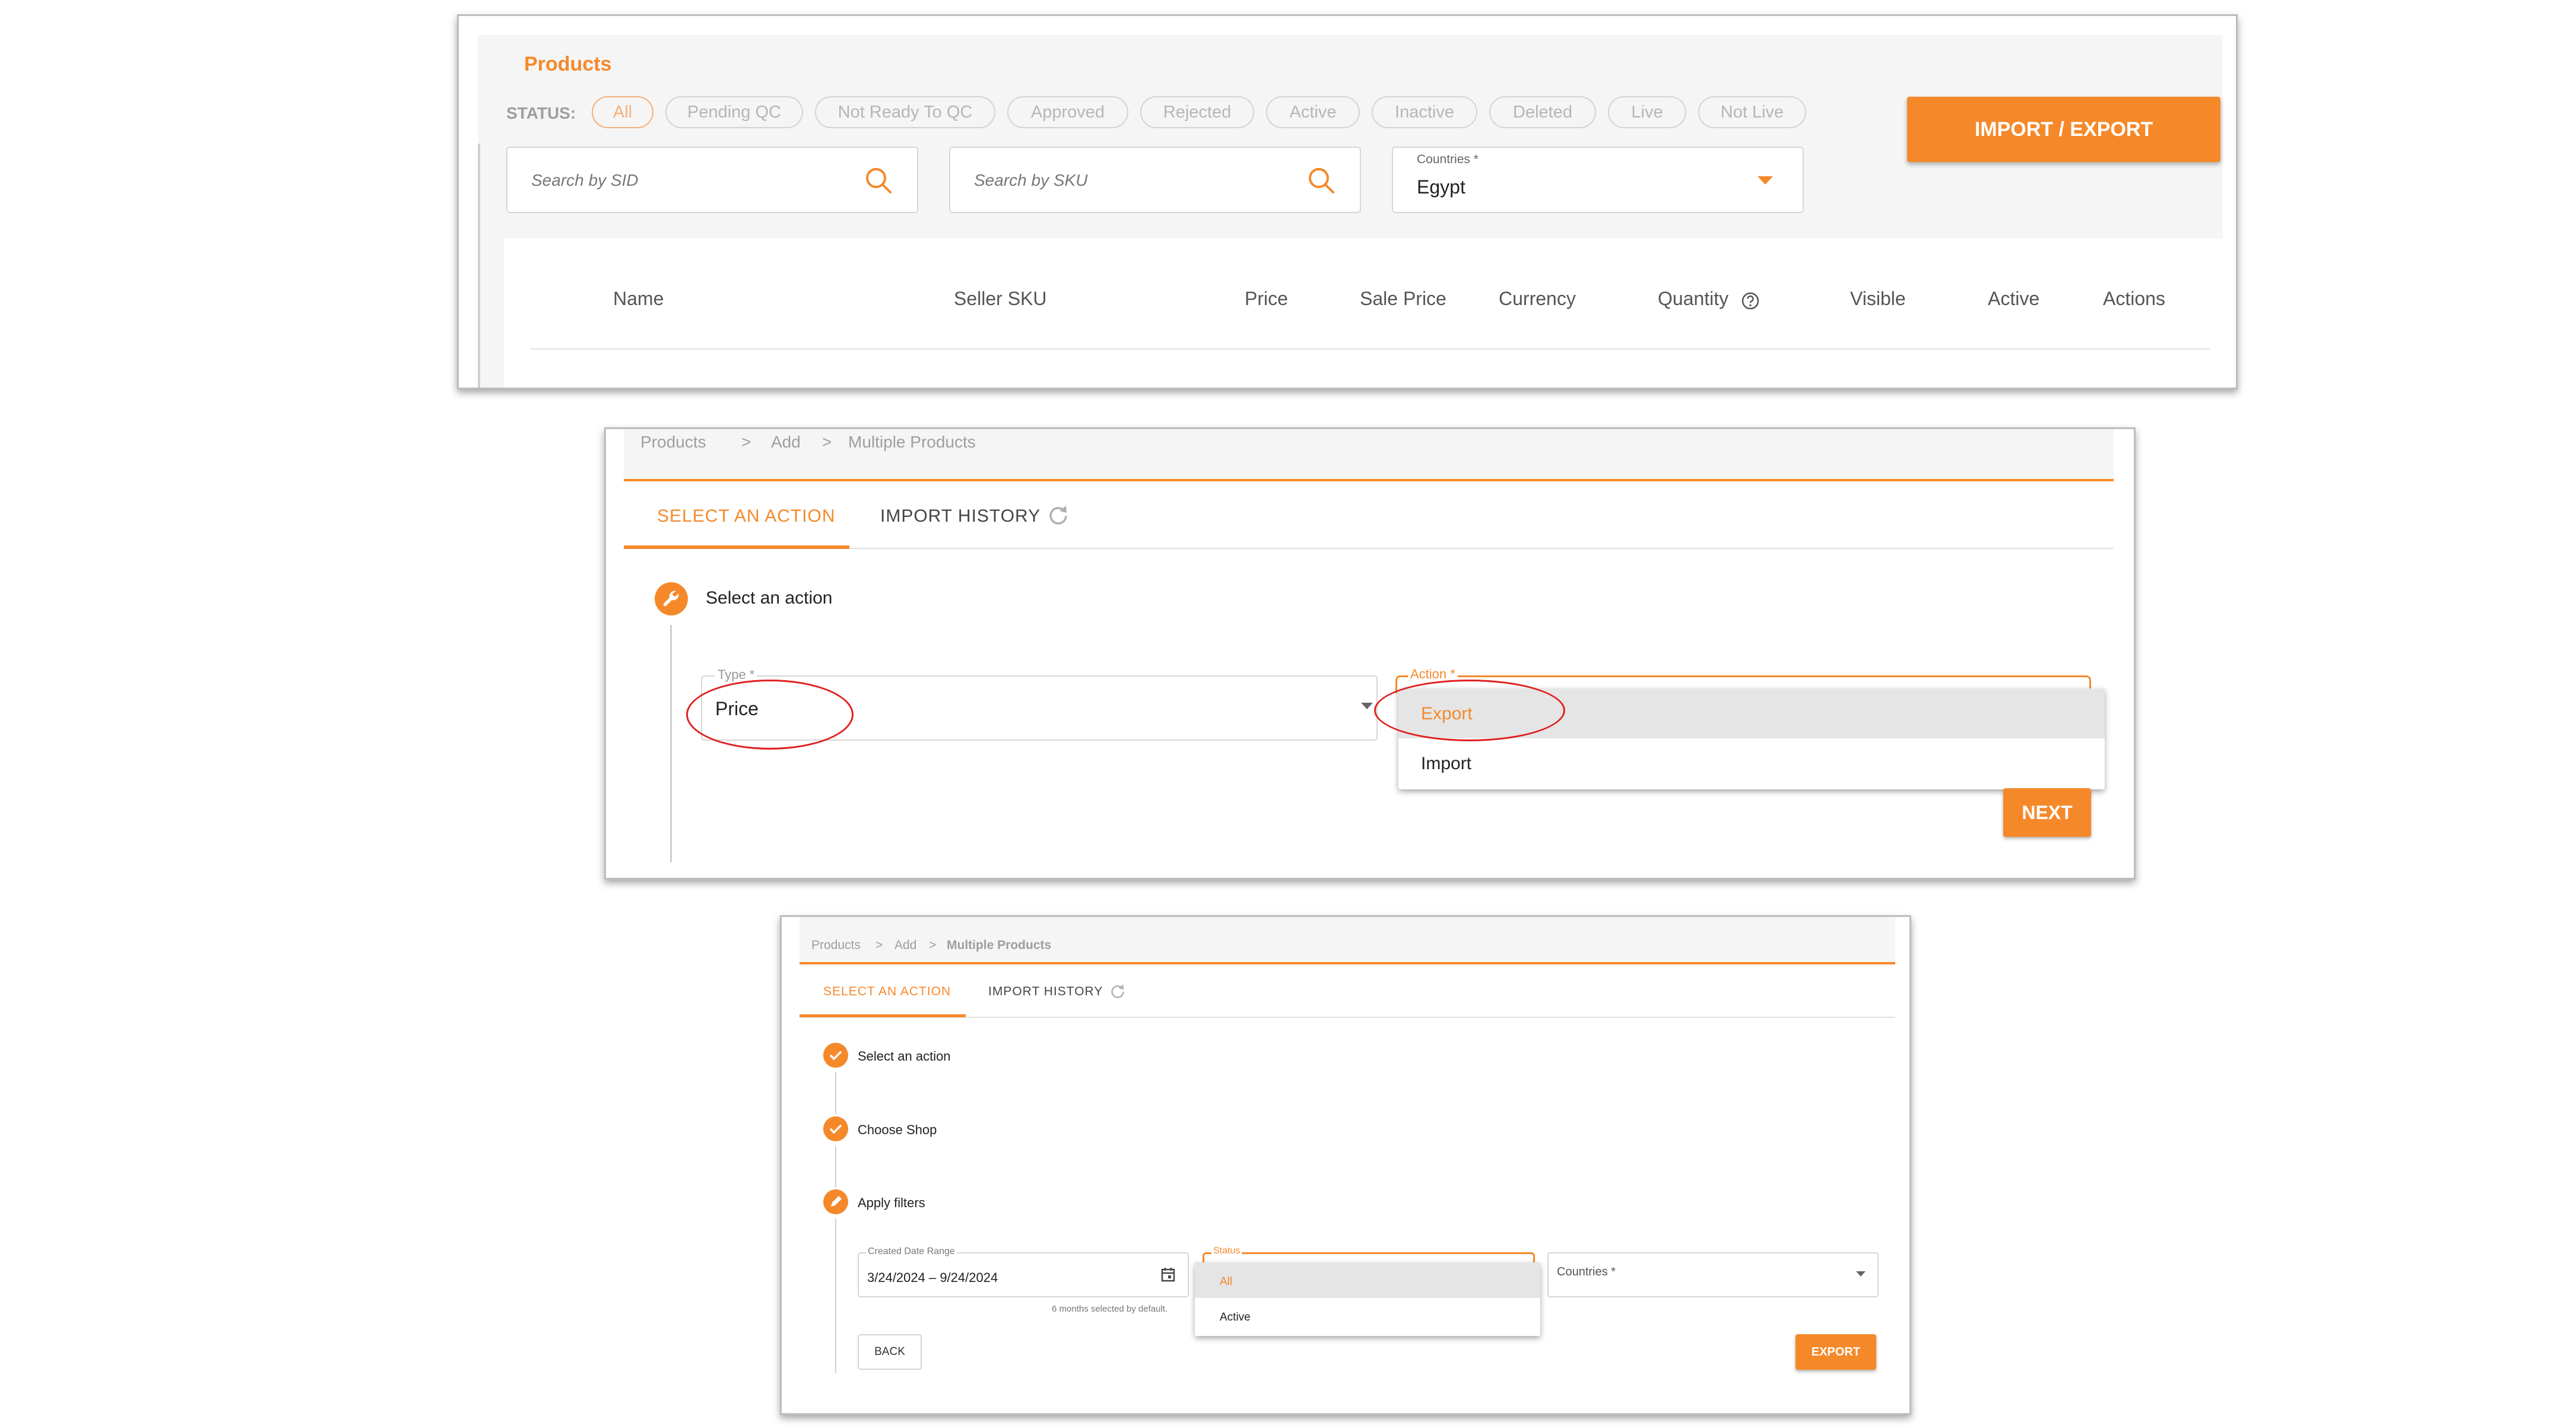 This screenshot has height=1425, width=2576. What do you see at coordinates (911, 1251) in the screenshot?
I see `date-range-label: Created Date Range` at bounding box center [911, 1251].